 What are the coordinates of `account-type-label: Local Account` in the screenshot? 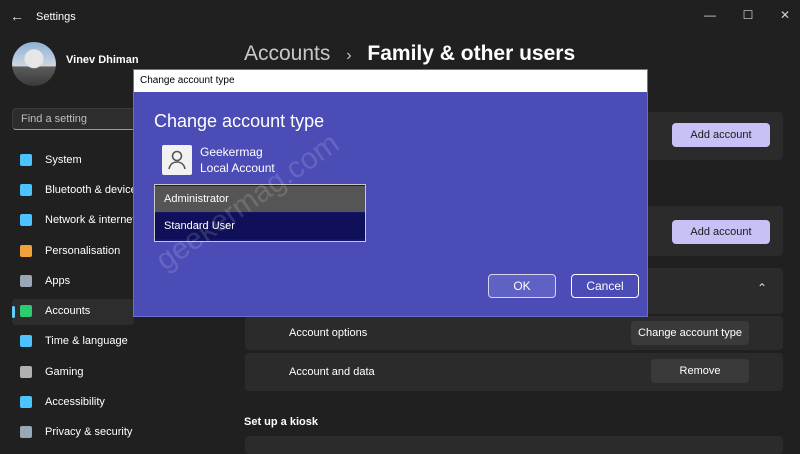 It's located at (237, 168).